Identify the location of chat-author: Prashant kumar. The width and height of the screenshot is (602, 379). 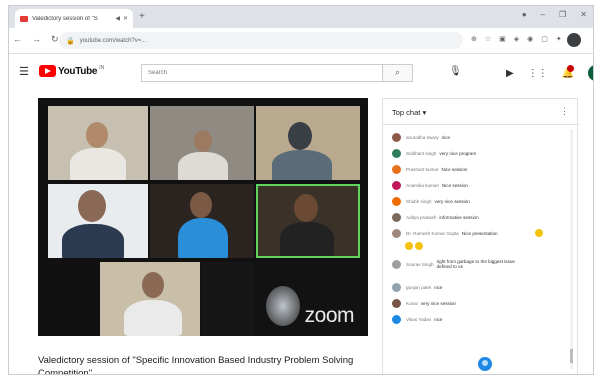
(422, 169).